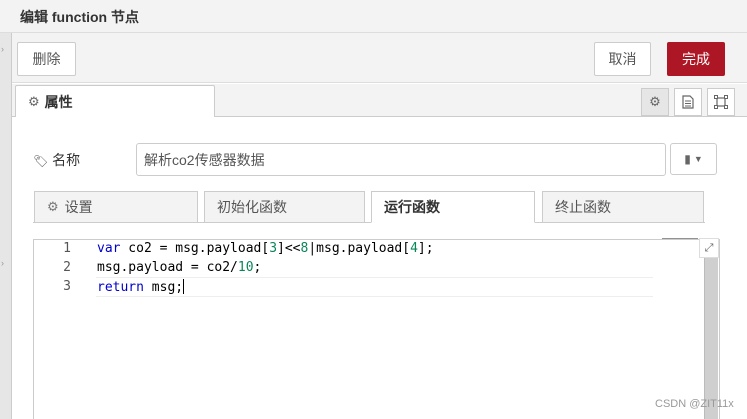 This screenshot has width=747, height=419. What do you see at coordinates (115, 101) in the screenshot?
I see `tab-properties: ⚙ 属性` at bounding box center [115, 101].